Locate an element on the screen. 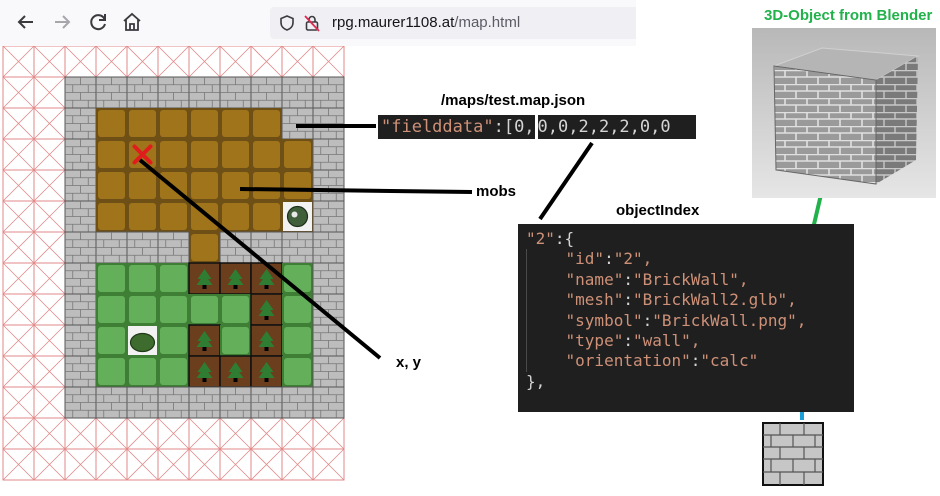 This screenshot has width=940, height=496. url-path: /map.html is located at coordinates (487, 22).